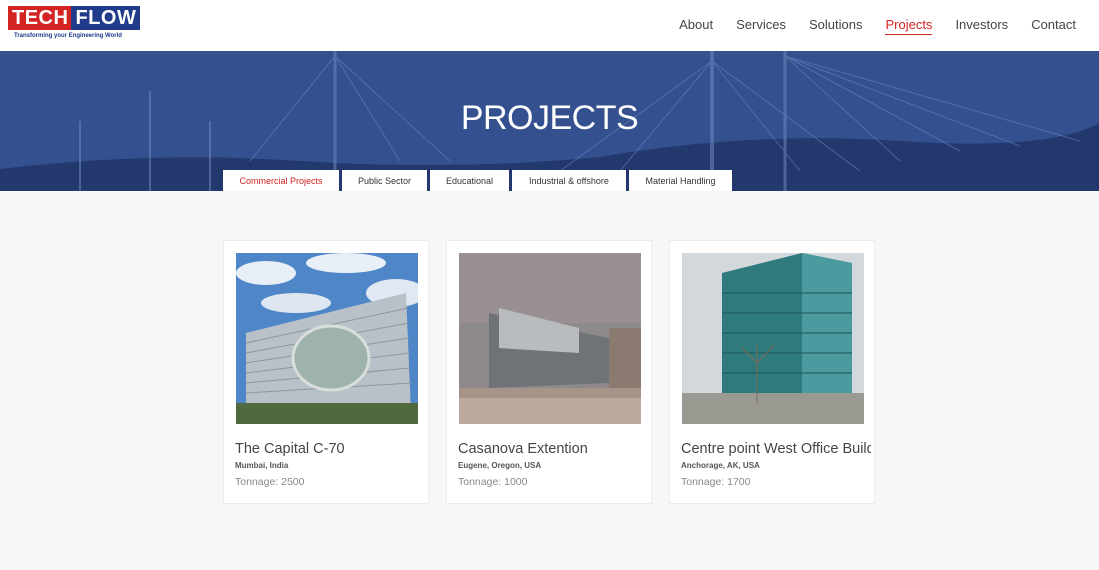 The image size is (1099, 570). Describe the element at coordinates (909, 26) in the screenshot. I see `nav-item-projects: Projects` at that location.